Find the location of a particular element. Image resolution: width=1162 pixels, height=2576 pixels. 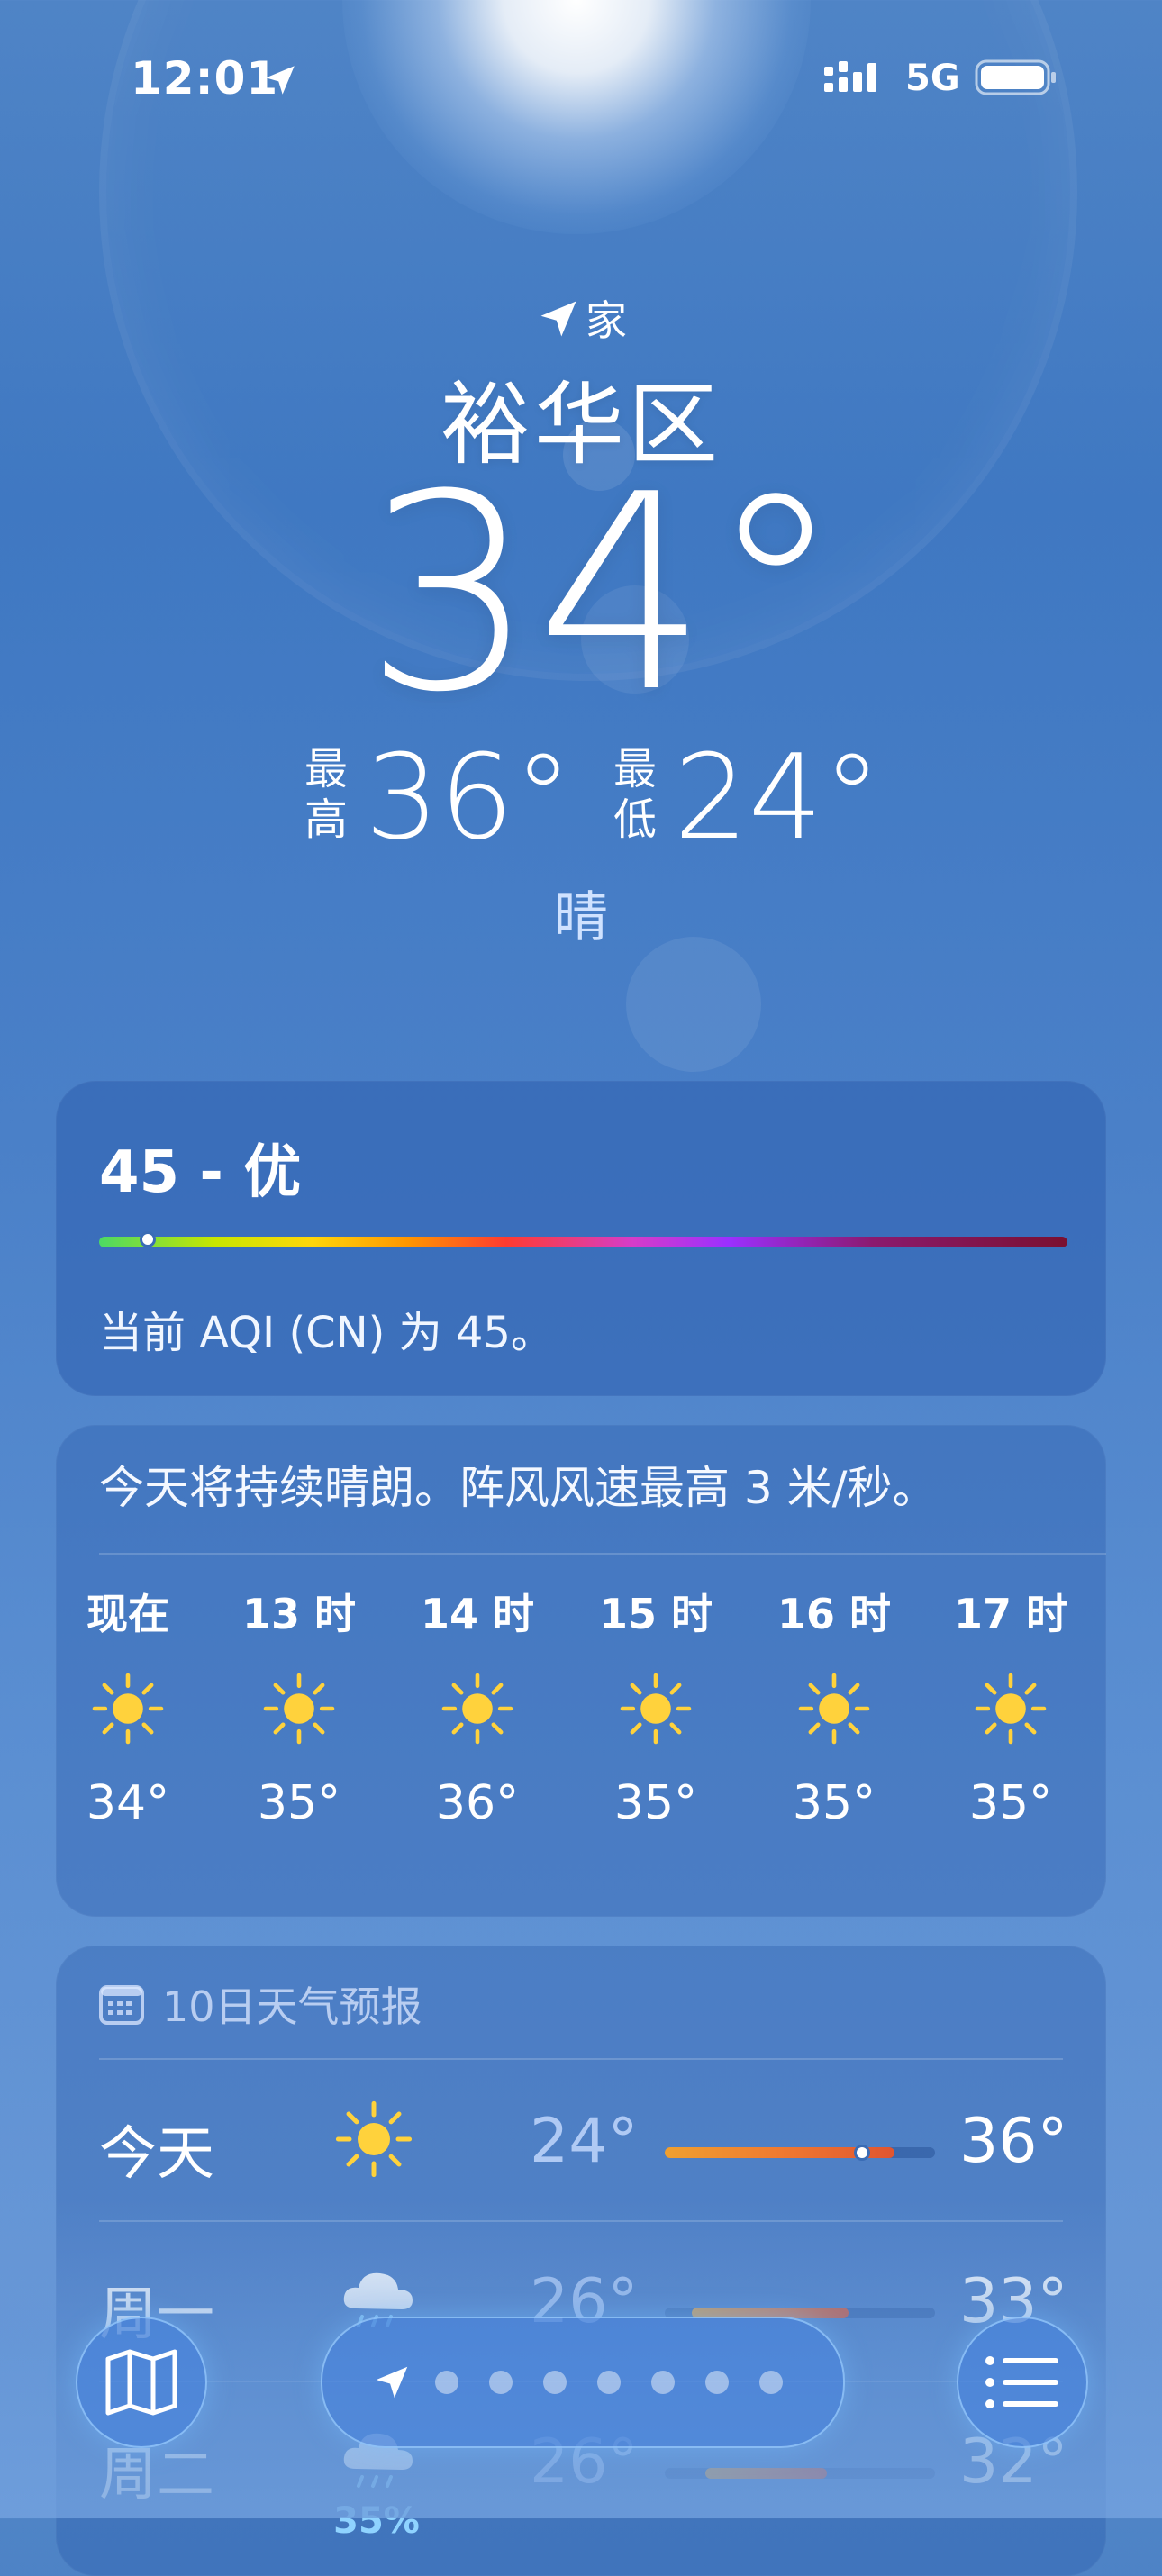

current-temp-marker is located at coordinates (862, 2153).